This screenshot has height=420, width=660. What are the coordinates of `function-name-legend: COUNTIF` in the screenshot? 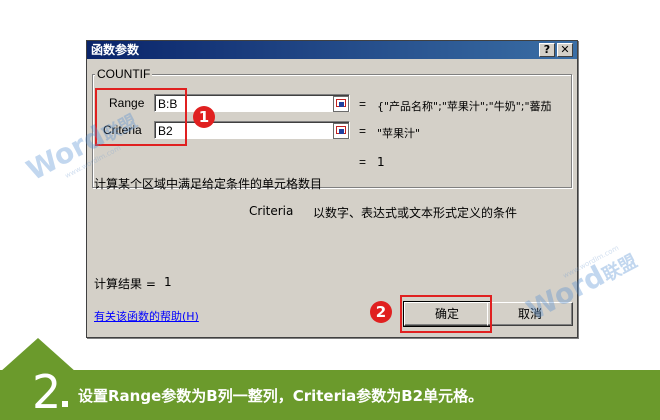 It's located at (124, 74).